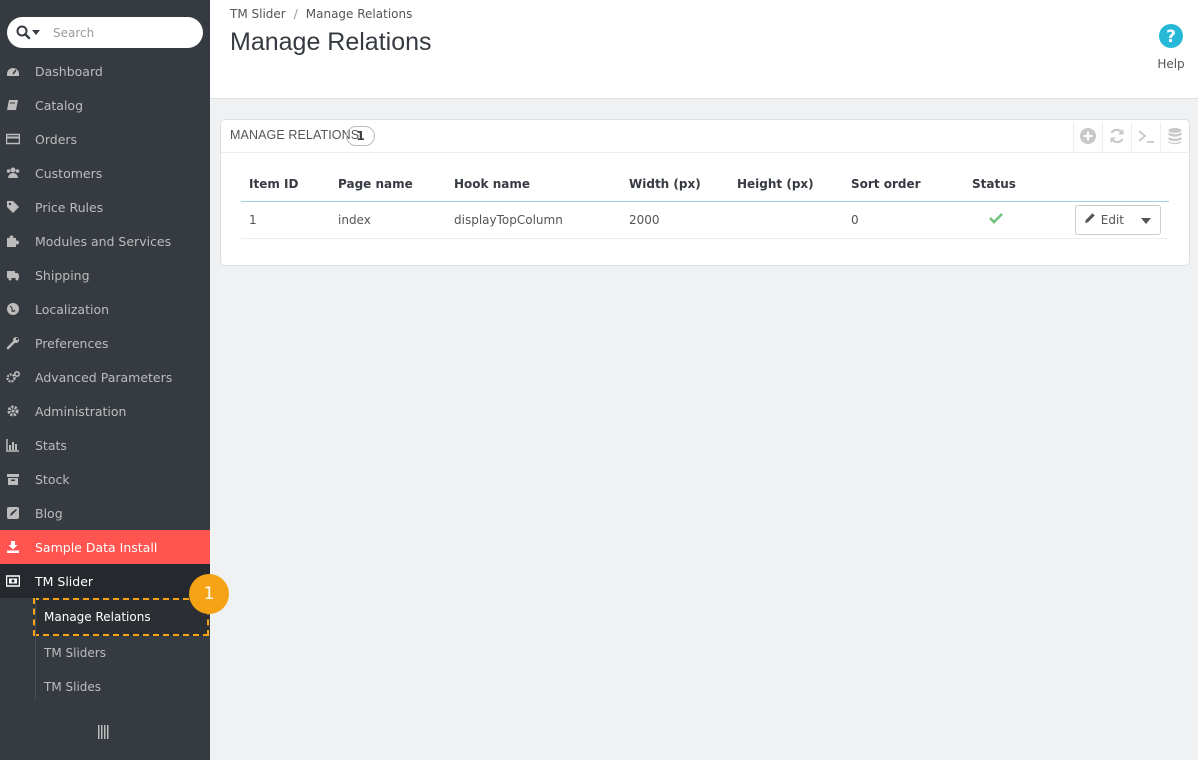 This screenshot has width=1198, height=760. I want to click on sidebar-item-label: Advanced Parameters, so click(104, 377).